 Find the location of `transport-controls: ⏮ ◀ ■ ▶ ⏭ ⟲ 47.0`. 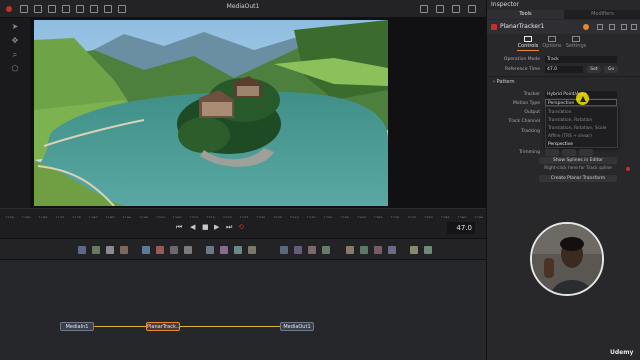

transport-controls: ⏮ ◀ ■ ▶ ⏭ ⟲ 47.0 is located at coordinates (243, 228).